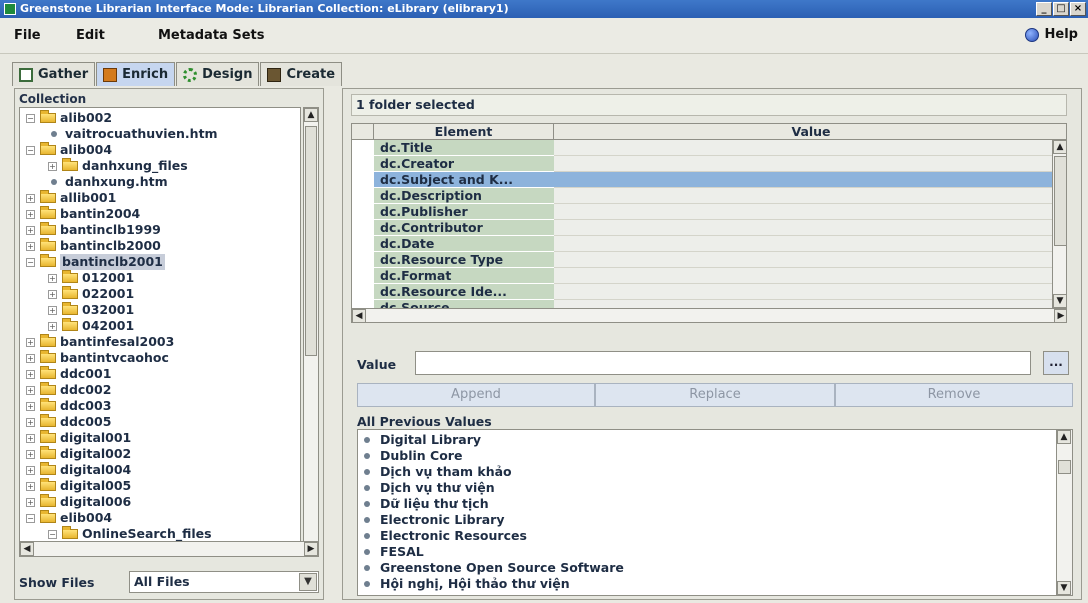 Image resolution: width=1088 pixels, height=603 pixels. What do you see at coordinates (464, 164) in the screenshot?
I see `metadata-element-cell: dc.Creator` at bounding box center [464, 164].